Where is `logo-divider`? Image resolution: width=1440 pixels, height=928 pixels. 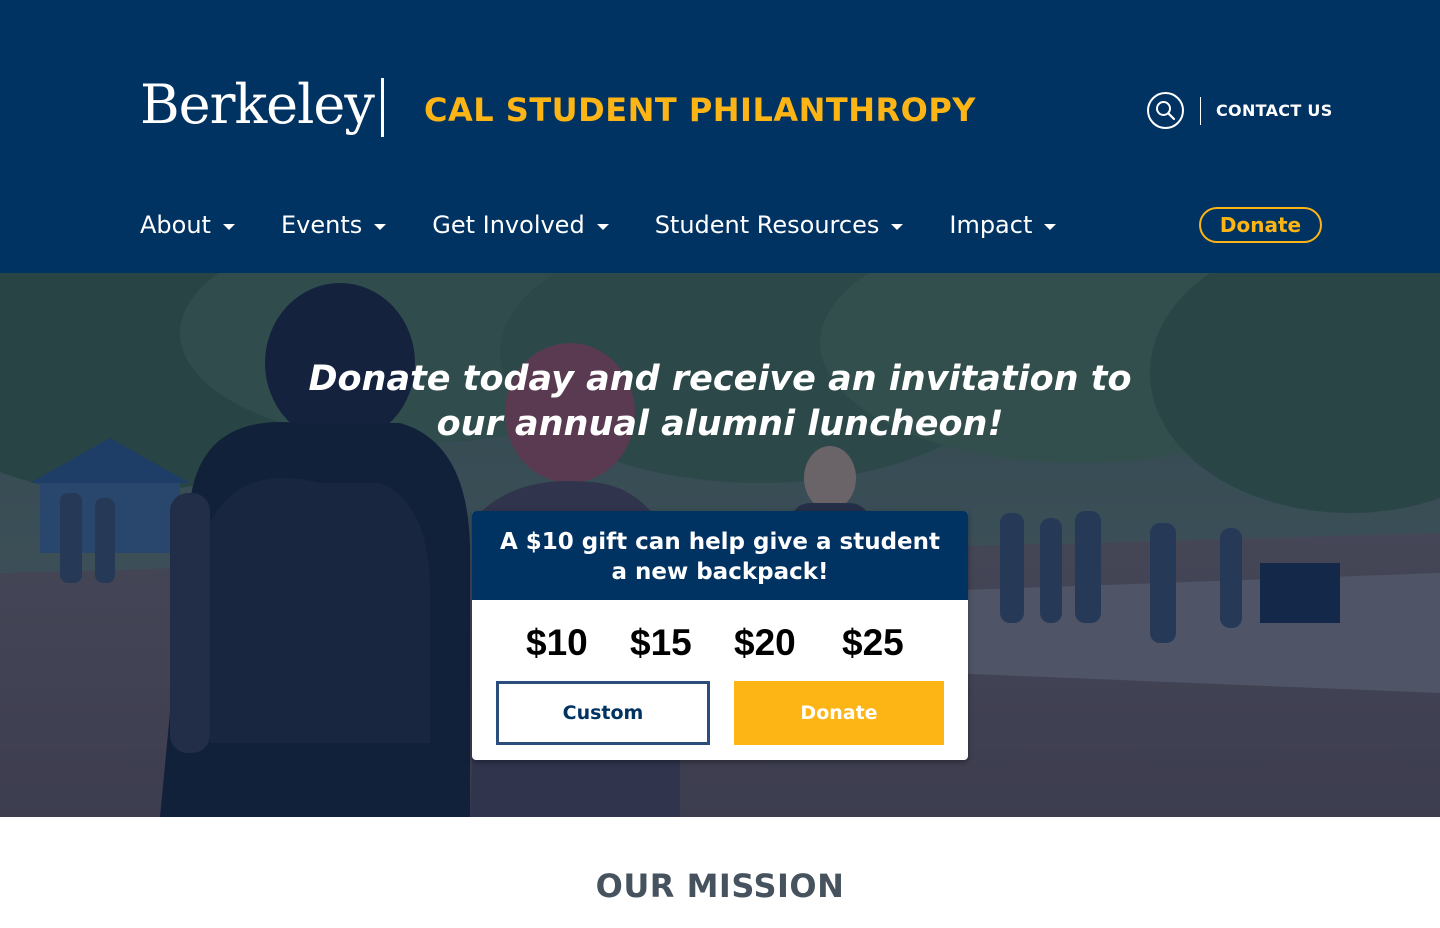 logo-divider is located at coordinates (382, 107).